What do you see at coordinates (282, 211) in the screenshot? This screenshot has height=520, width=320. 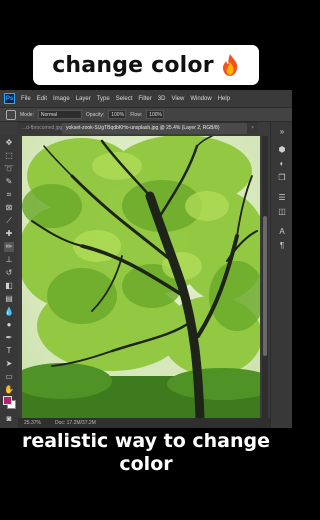 I see `channels-icon: ◫` at bounding box center [282, 211].